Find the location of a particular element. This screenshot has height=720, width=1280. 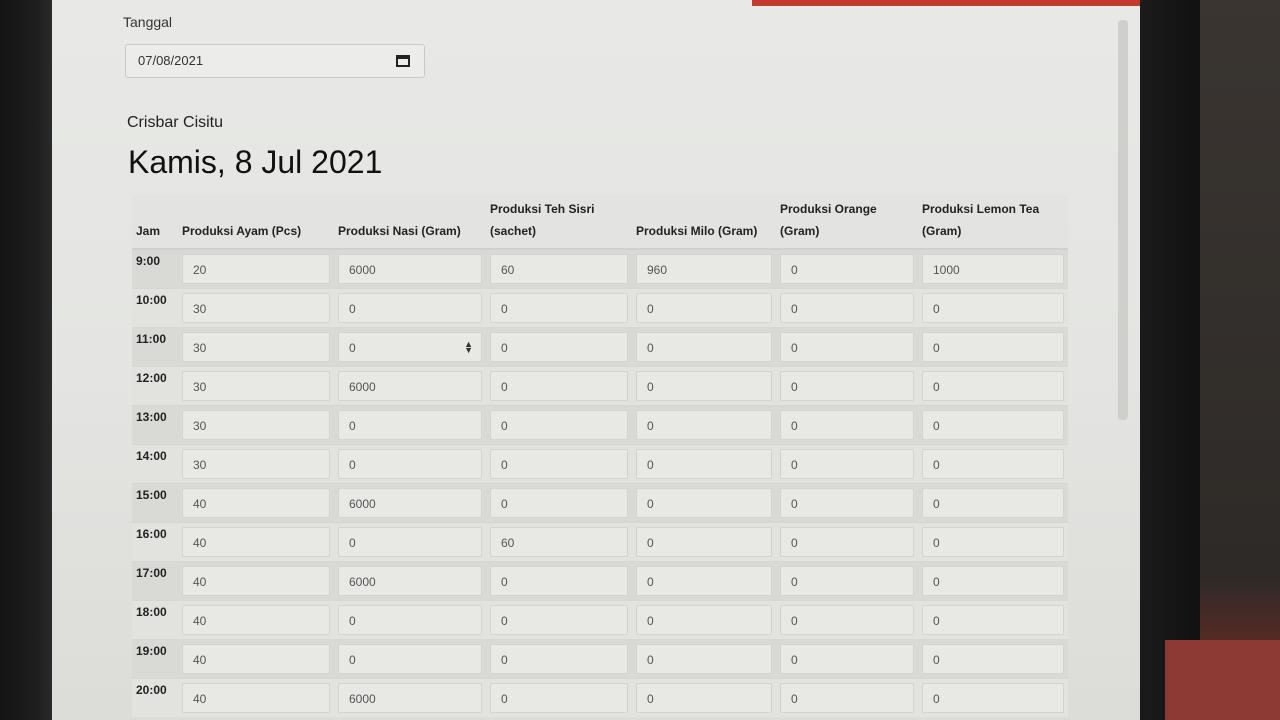

nasi-input: 0 ▲ ▼ is located at coordinates (410, 347).